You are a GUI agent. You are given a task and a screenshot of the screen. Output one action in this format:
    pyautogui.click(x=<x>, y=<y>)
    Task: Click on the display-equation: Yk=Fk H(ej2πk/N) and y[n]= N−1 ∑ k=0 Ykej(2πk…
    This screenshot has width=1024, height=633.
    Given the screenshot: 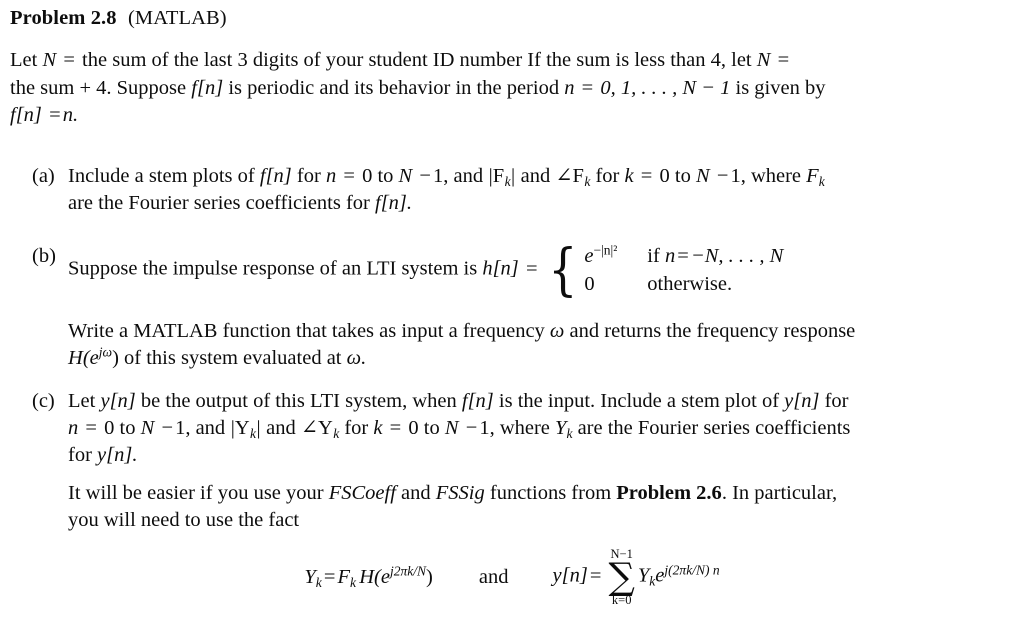 What is the action you would take?
    pyautogui.click(x=512, y=577)
    